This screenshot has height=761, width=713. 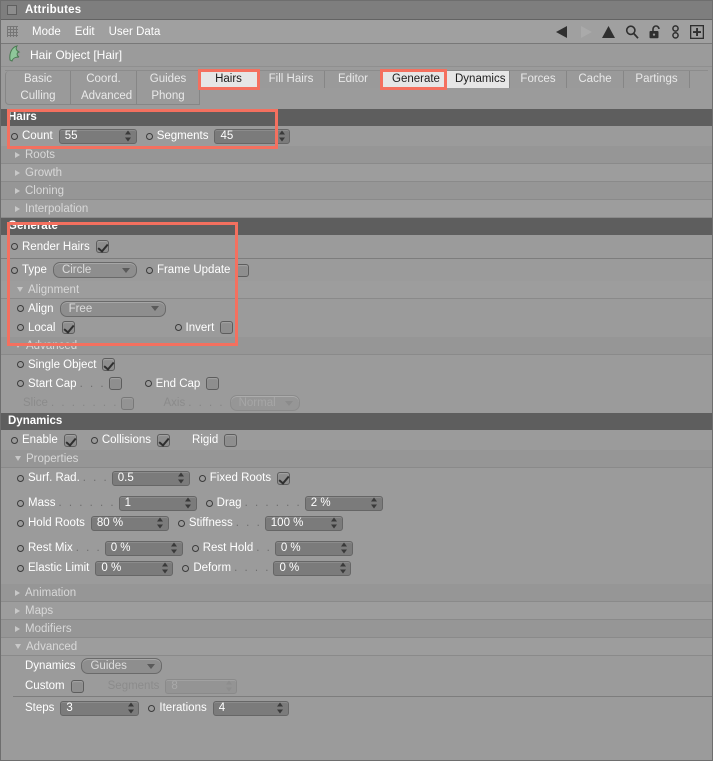 What do you see at coordinates (68, 327) in the screenshot?
I see `local-checkbox` at bounding box center [68, 327].